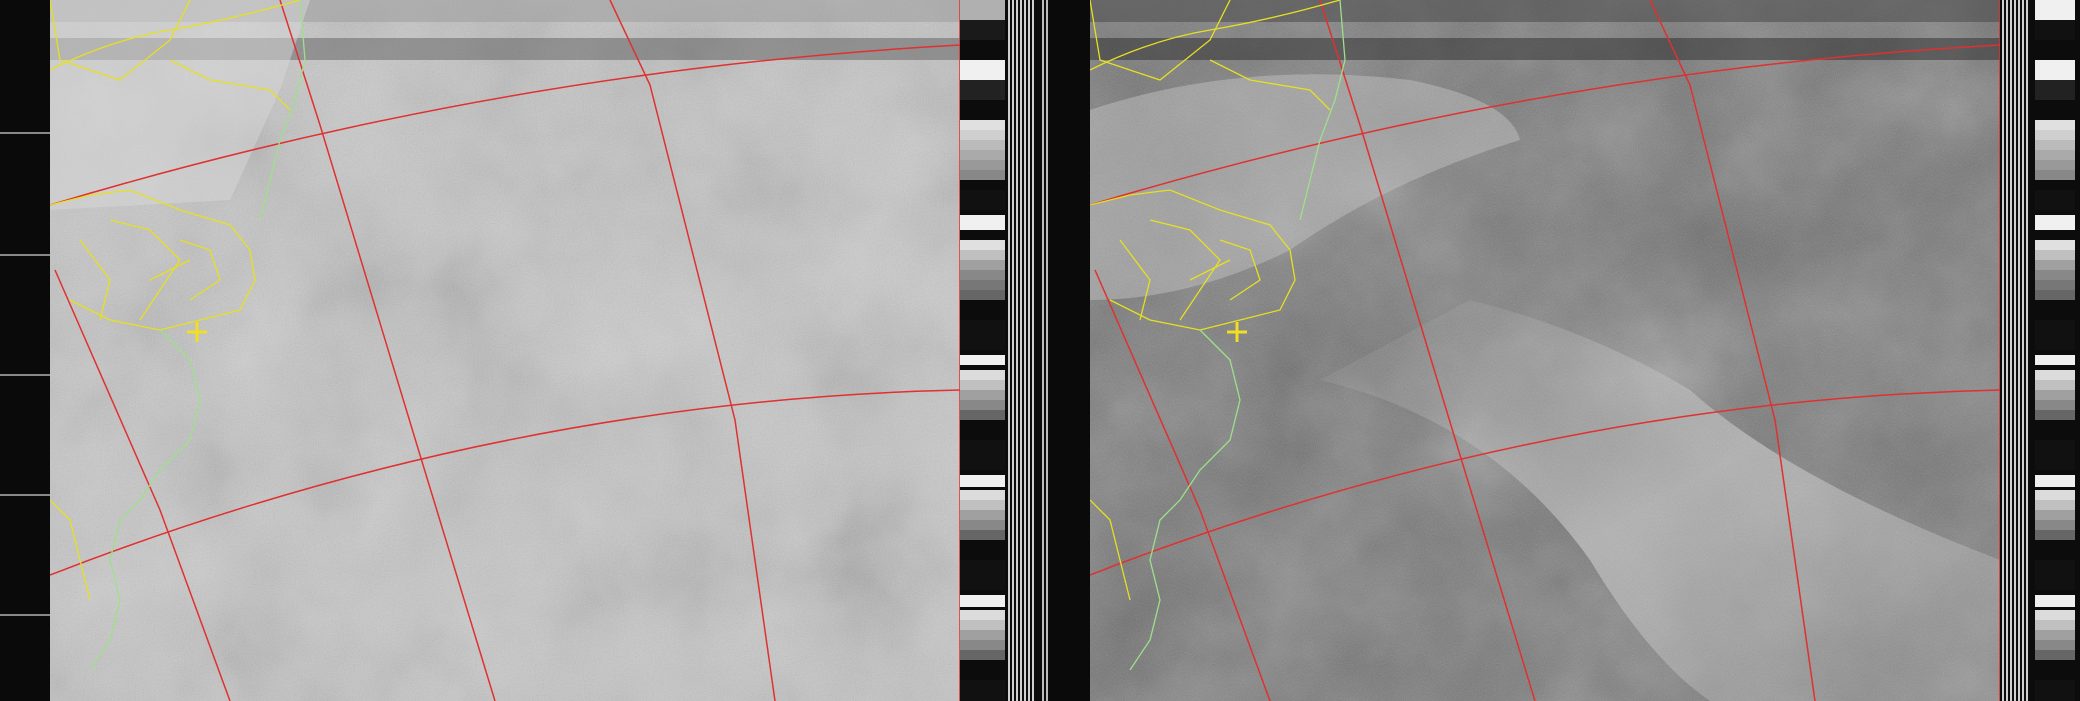 This screenshot has width=2080, height=701. I want to click on sync-strip-a, so click(25, 350).